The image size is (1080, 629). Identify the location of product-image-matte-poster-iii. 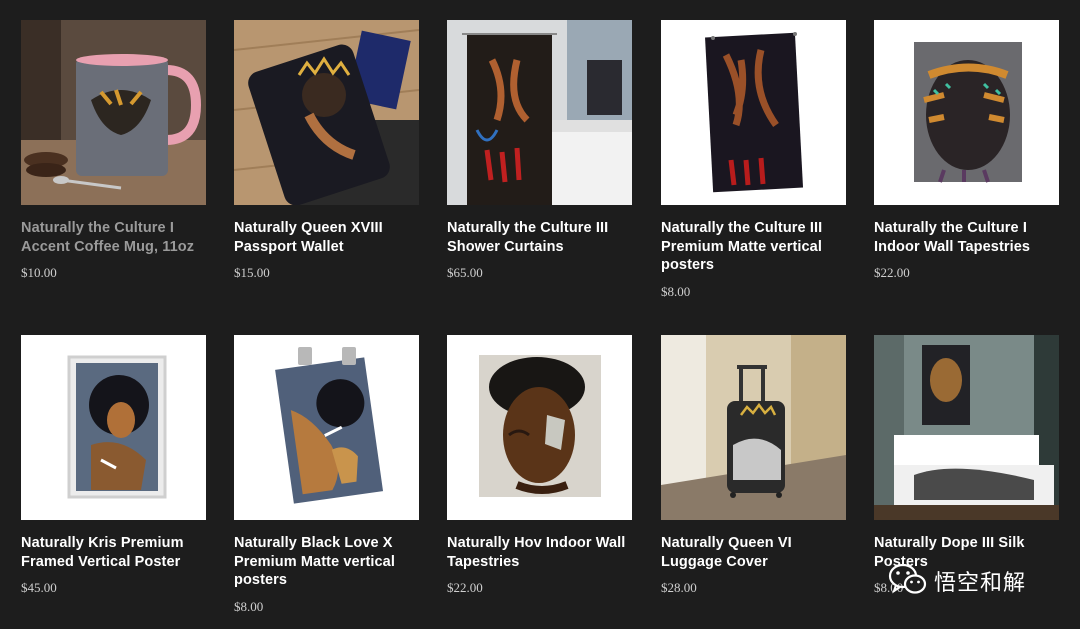
(753, 112).